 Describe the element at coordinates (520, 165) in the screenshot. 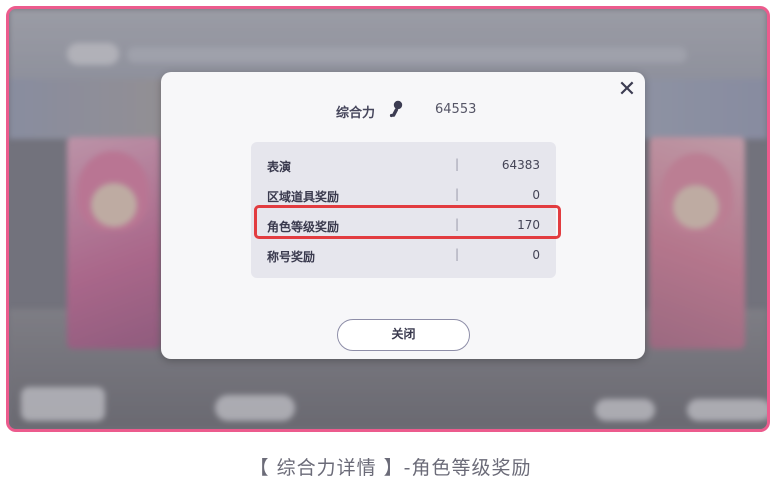

I see `row-value: 64383` at that location.